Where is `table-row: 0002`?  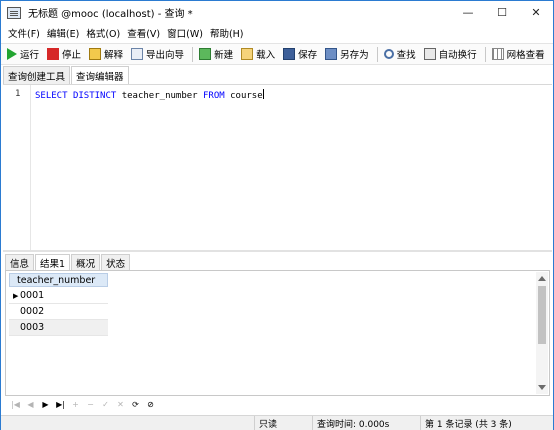
table-row: 0002 is located at coordinates (58, 312).